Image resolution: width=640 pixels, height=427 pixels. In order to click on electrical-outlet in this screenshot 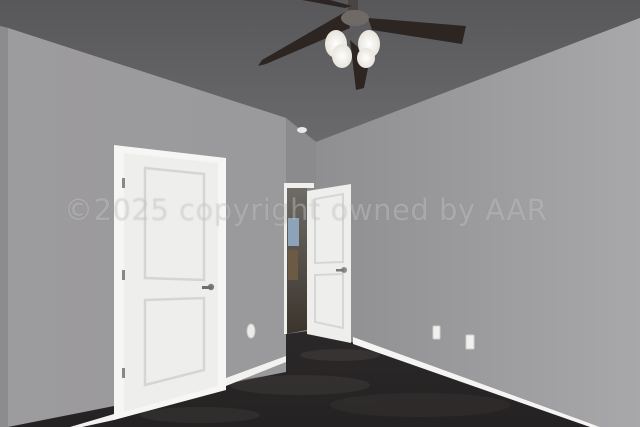, I will do `click(470, 342)`.